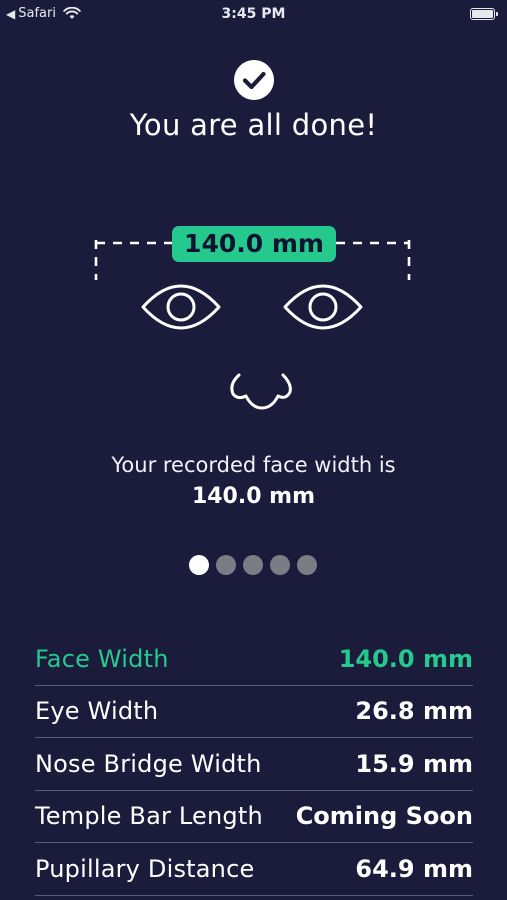 Image resolution: width=507 pixels, height=900 pixels. What do you see at coordinates (261, 391) in the screenshot?
I see `nose-icon` at bounding box center [261, 391].